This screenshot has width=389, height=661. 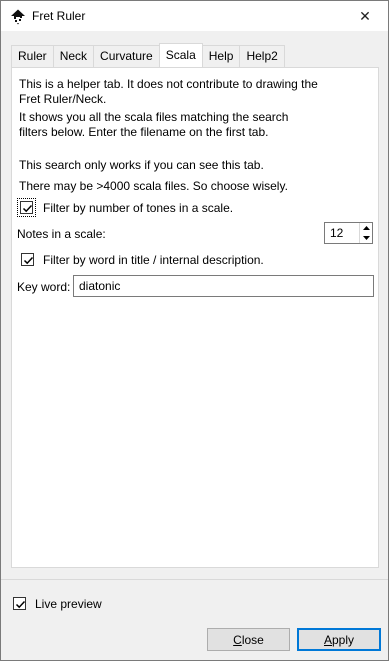 I want to click on apply-button-mnemonic: A, so click(x=327, y=639).